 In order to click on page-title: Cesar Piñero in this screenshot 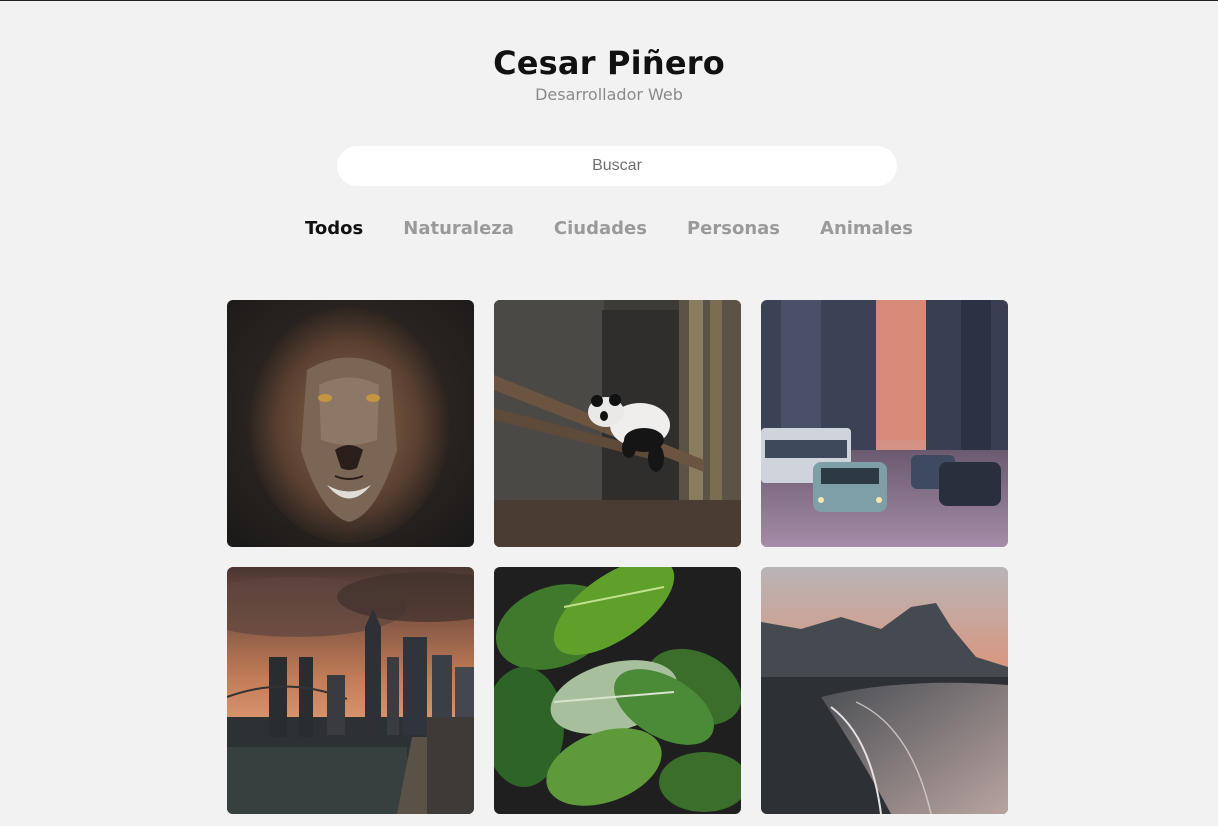, I will do `click(609, 63)`.